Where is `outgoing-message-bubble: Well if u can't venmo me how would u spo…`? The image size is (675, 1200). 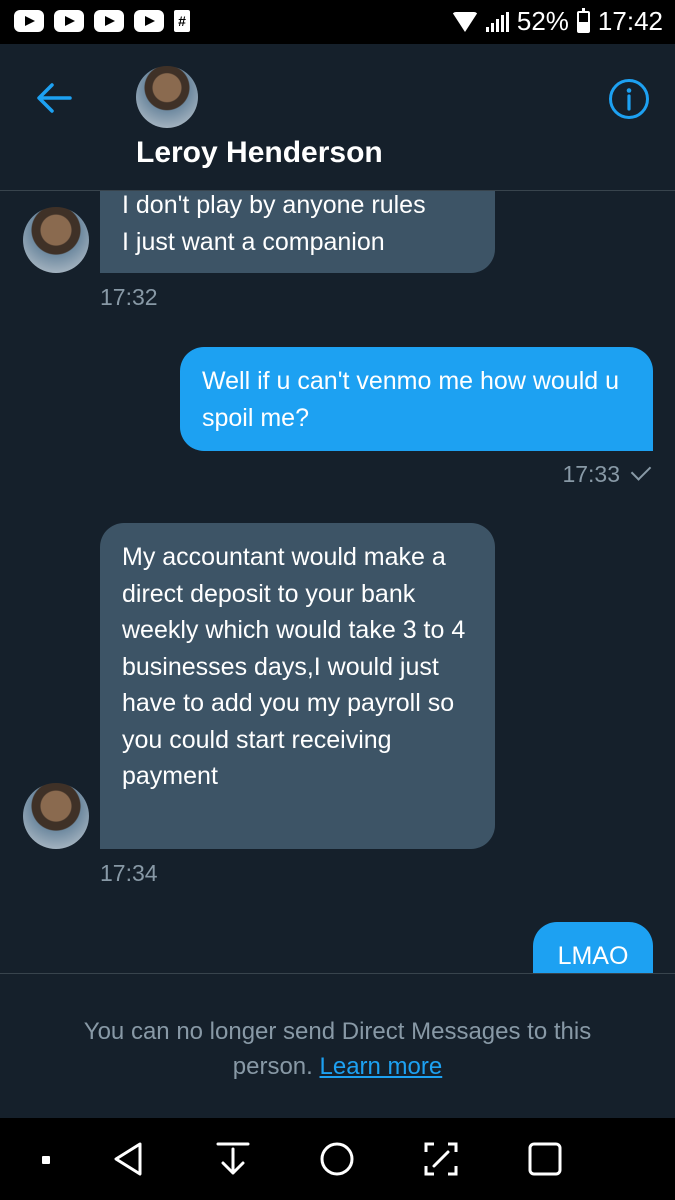 outgoing-message-bubble: Well if u can't venmo me how would u spo… is located at coordinates (416, 399).